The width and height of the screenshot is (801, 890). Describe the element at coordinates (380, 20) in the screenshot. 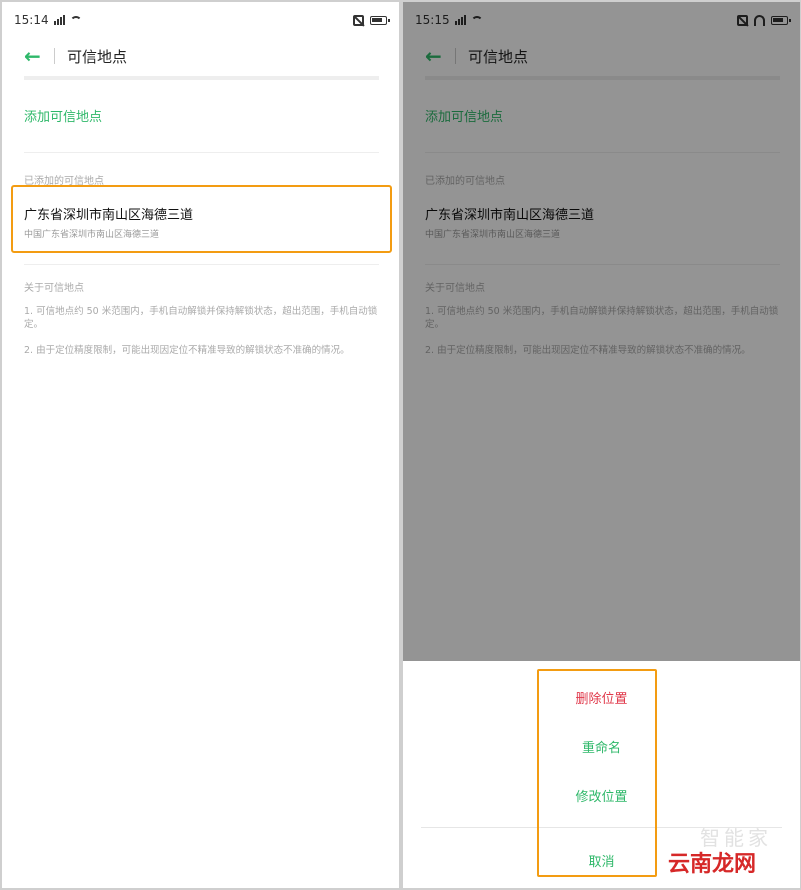

I see `battery-icon` at that location.